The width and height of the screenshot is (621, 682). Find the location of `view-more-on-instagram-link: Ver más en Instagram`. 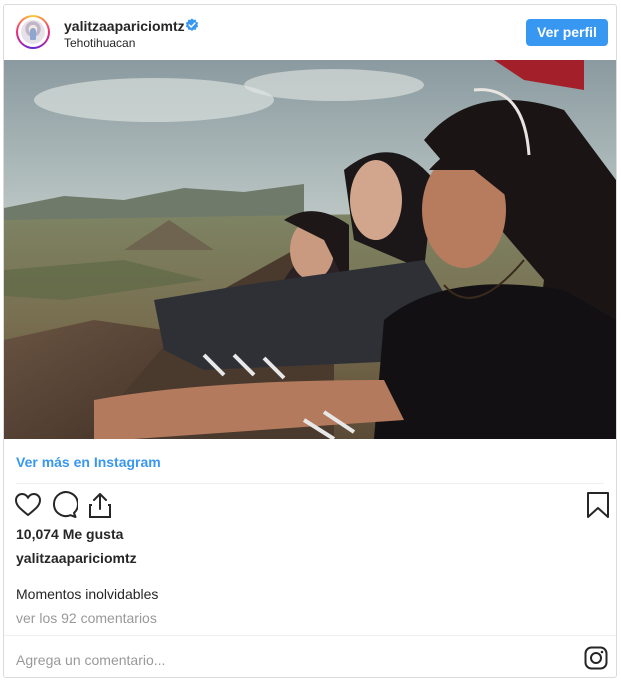

view-more-on-instagram-link: Ver más en Instagram is located at coordinates (88, 462).